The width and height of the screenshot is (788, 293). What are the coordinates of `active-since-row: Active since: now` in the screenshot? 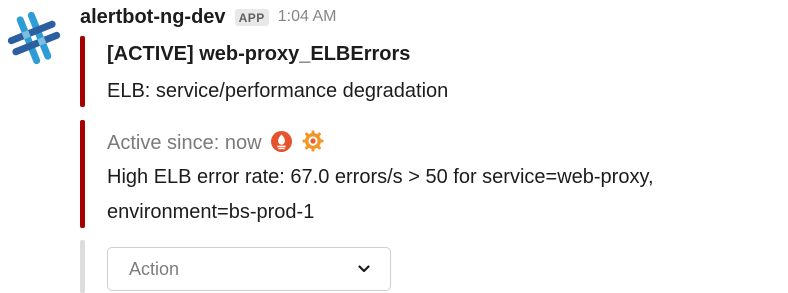 It's located at (215, 144).